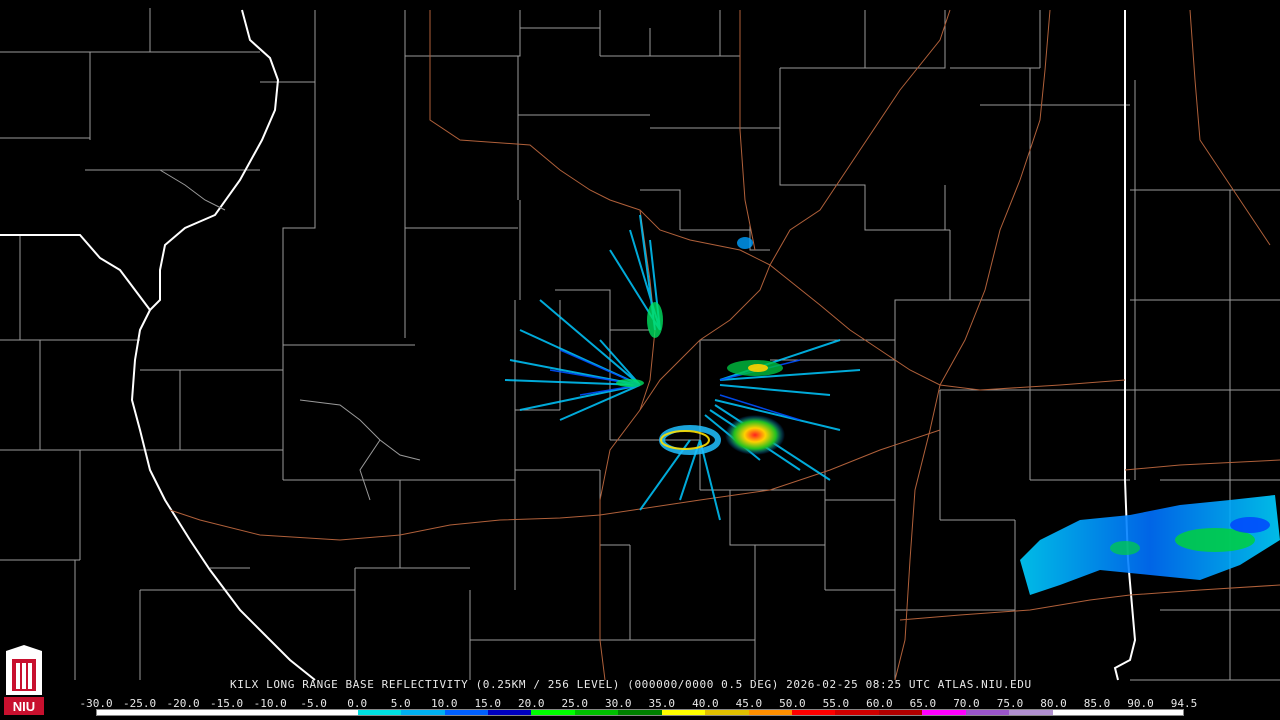  I want to click on niu-logo: NIU, so click(24, 680).